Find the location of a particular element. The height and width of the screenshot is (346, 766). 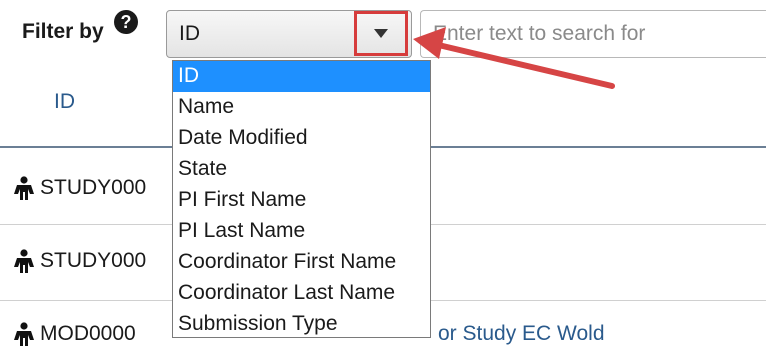

dropdown-option: Submission Type is located at coordinates (301, 323).